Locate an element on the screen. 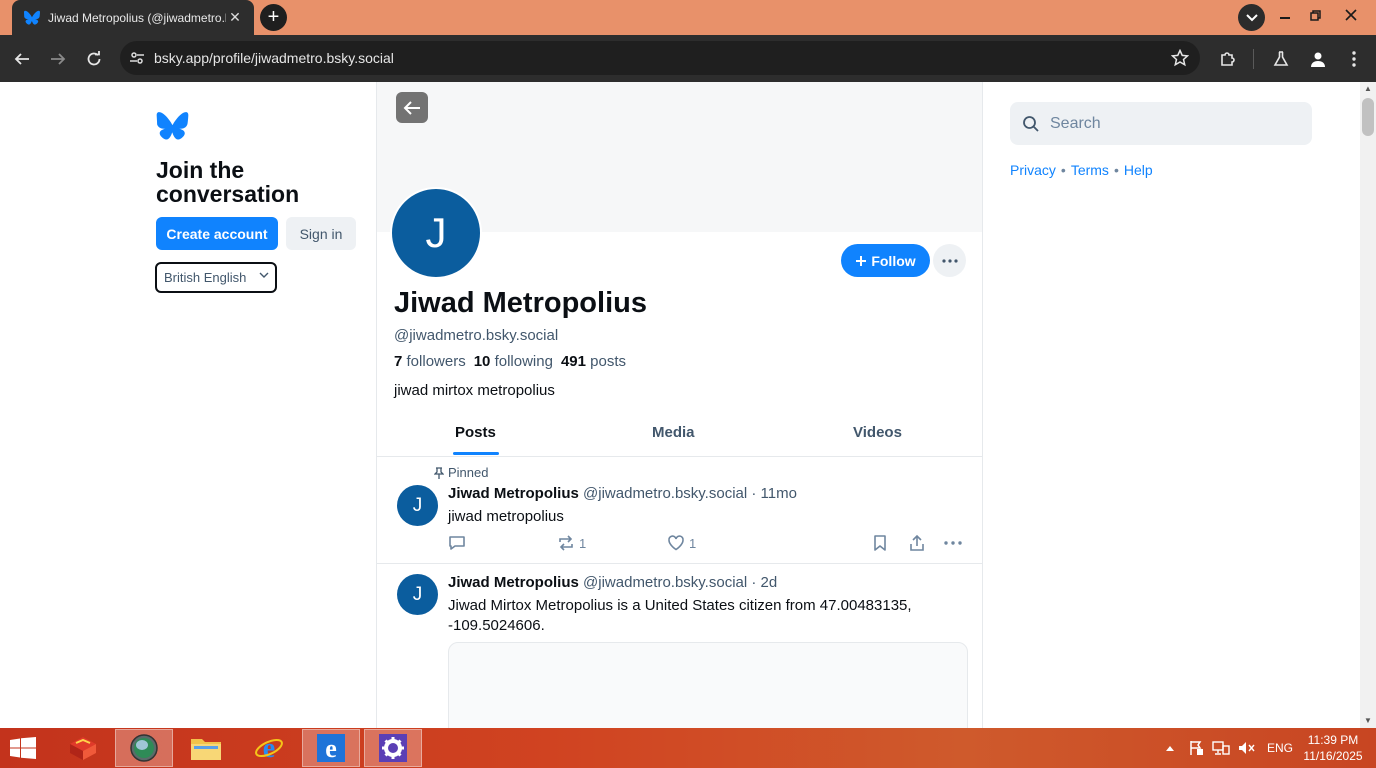 The height and width of the screenshot is (768, 1376). network-icon is located at coordinates (1221, 748).